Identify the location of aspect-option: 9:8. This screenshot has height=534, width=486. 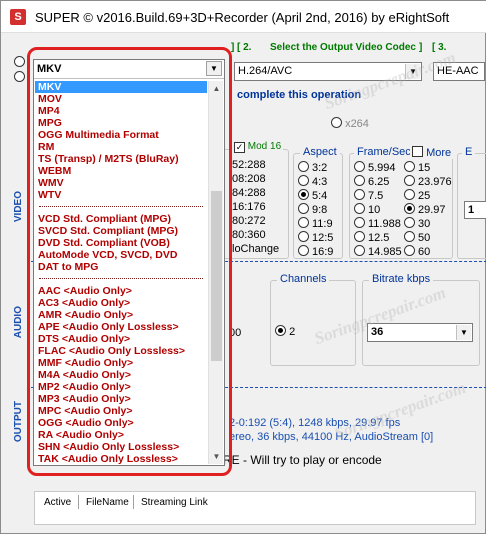
(315, 210).